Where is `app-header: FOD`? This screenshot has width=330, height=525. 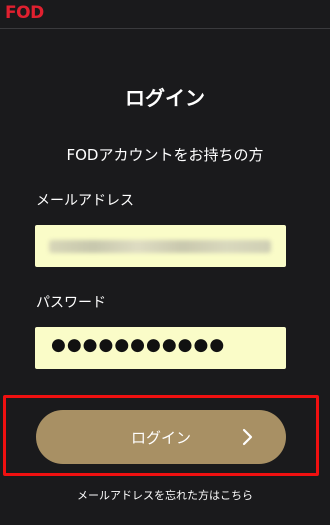 app-header: FOD is located at coordinates (165, 14).